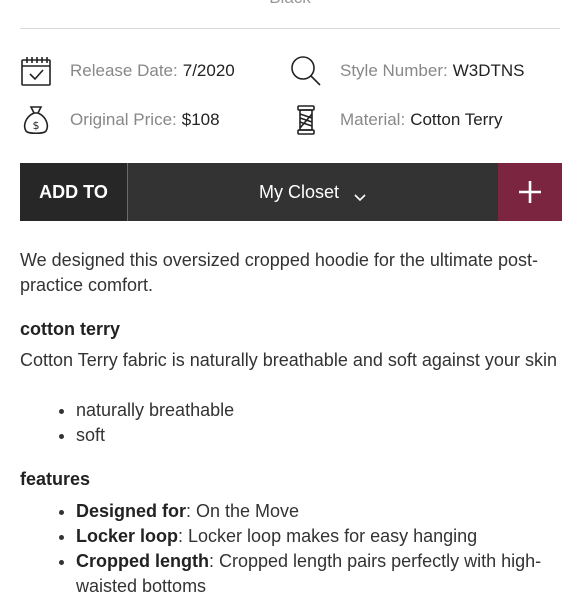  I want to click on list-item: soft, so click(326, 435).